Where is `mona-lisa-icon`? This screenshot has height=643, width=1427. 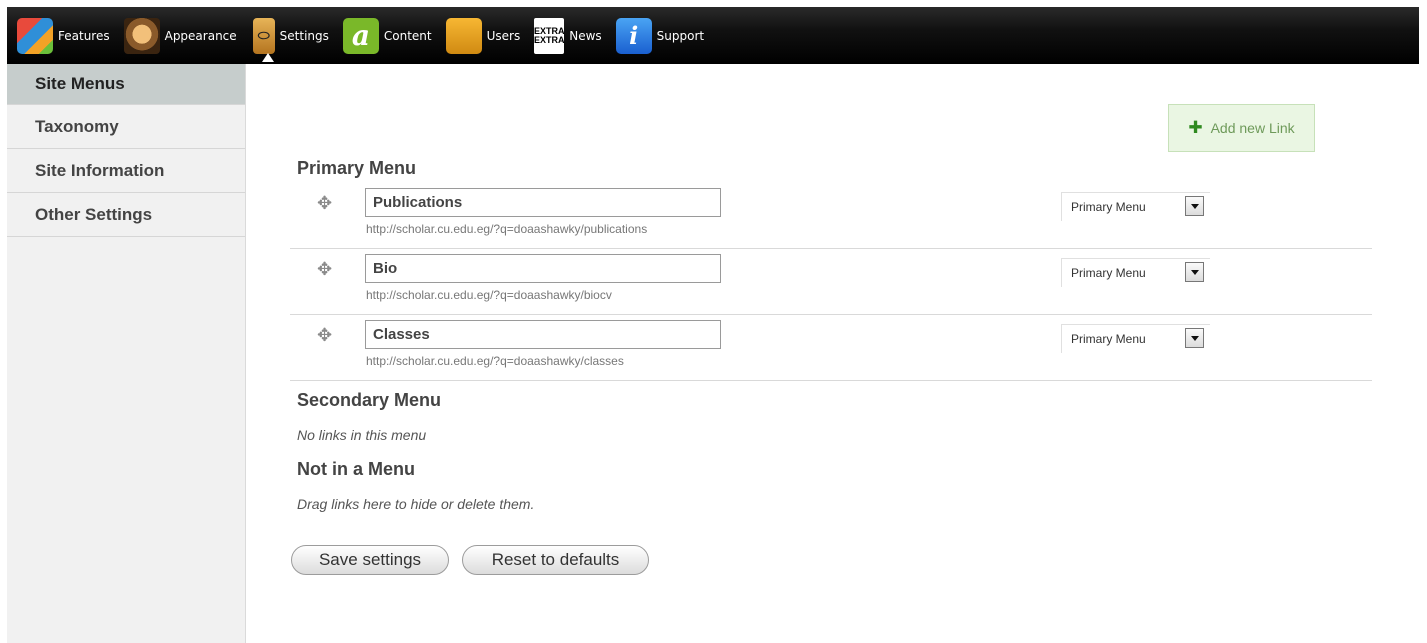
mona-lisa-icon is located at coordinates (141, 35).